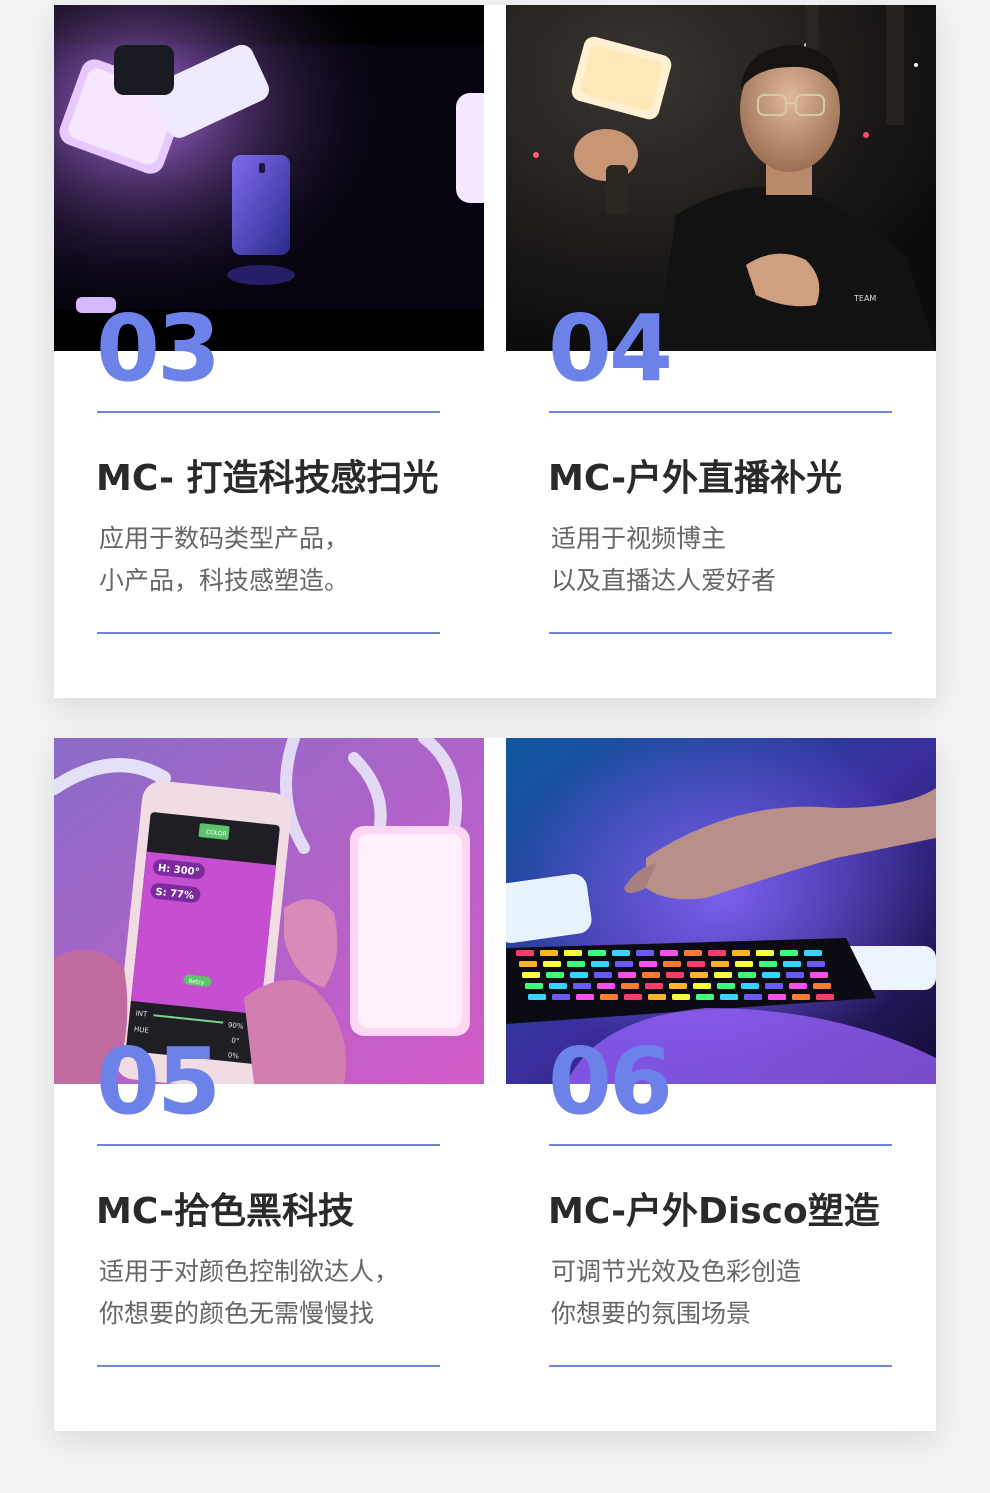  Describe the element at coordinates (639, 538) in the screenshot. I see `description-line: 适用于视频博主` at that location.